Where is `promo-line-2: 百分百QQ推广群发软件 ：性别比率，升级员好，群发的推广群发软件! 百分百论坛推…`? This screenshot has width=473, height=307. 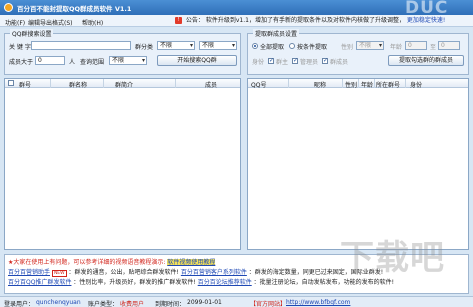 promo-line-2: 百分百QQ推广群发软件 ：性别比率，升级员好，群发的推广群发软件! 百分百论坛推… is located at coordinates (201, 281).